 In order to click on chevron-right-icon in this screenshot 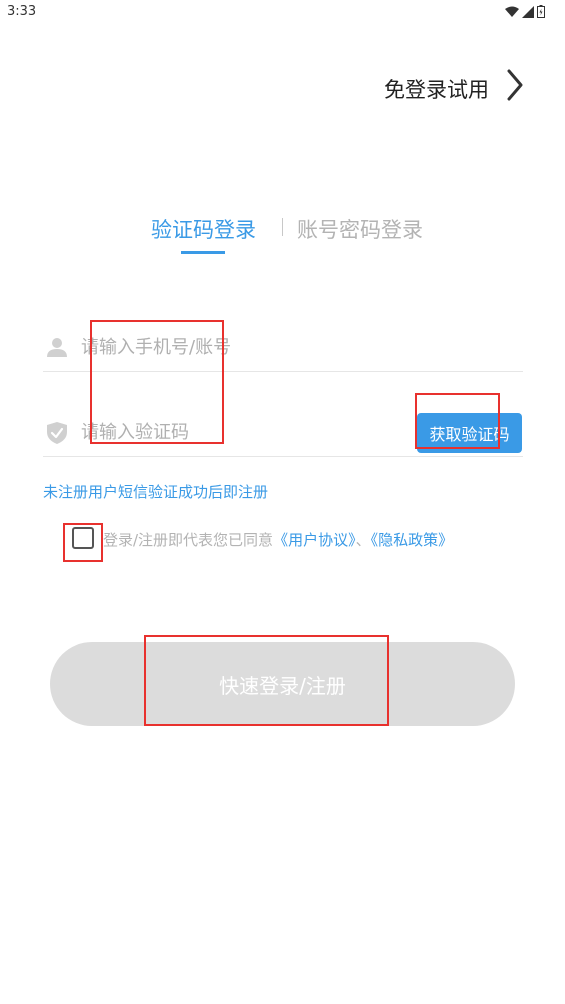, I will do `click(515, 85)`.